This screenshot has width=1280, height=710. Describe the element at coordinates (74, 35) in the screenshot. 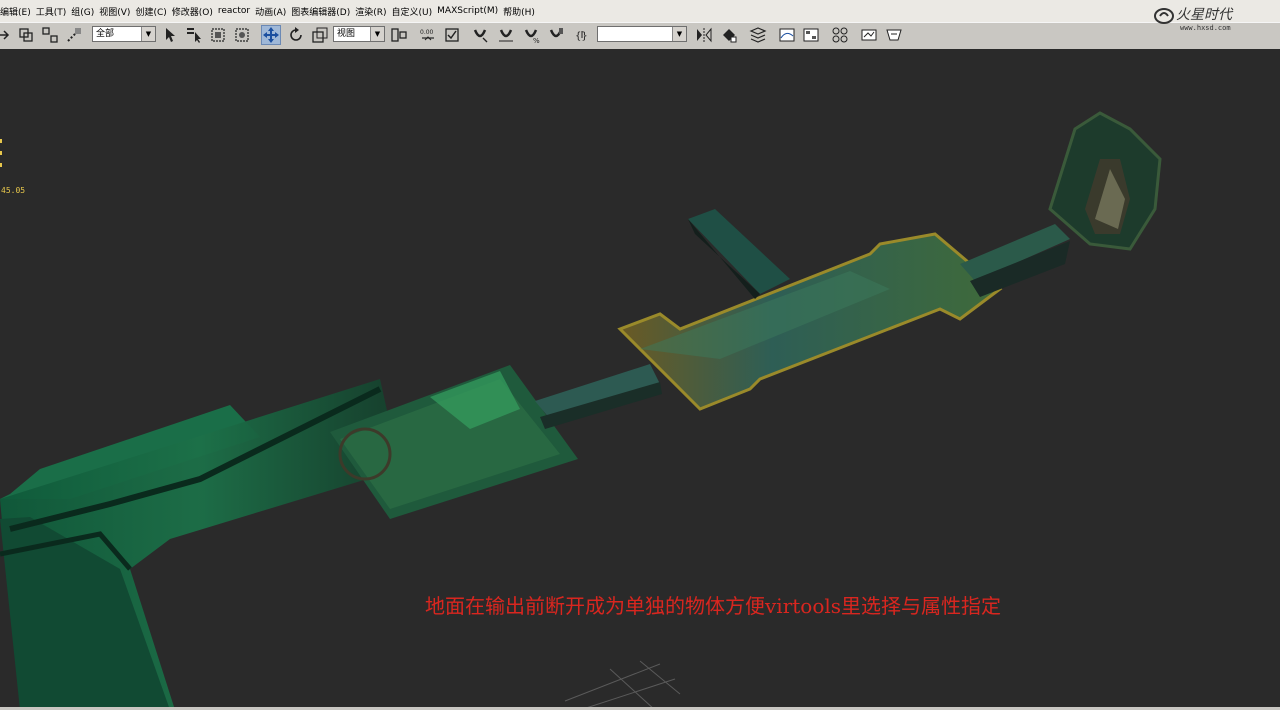

I see `bind-space-warp-icon` at that location.